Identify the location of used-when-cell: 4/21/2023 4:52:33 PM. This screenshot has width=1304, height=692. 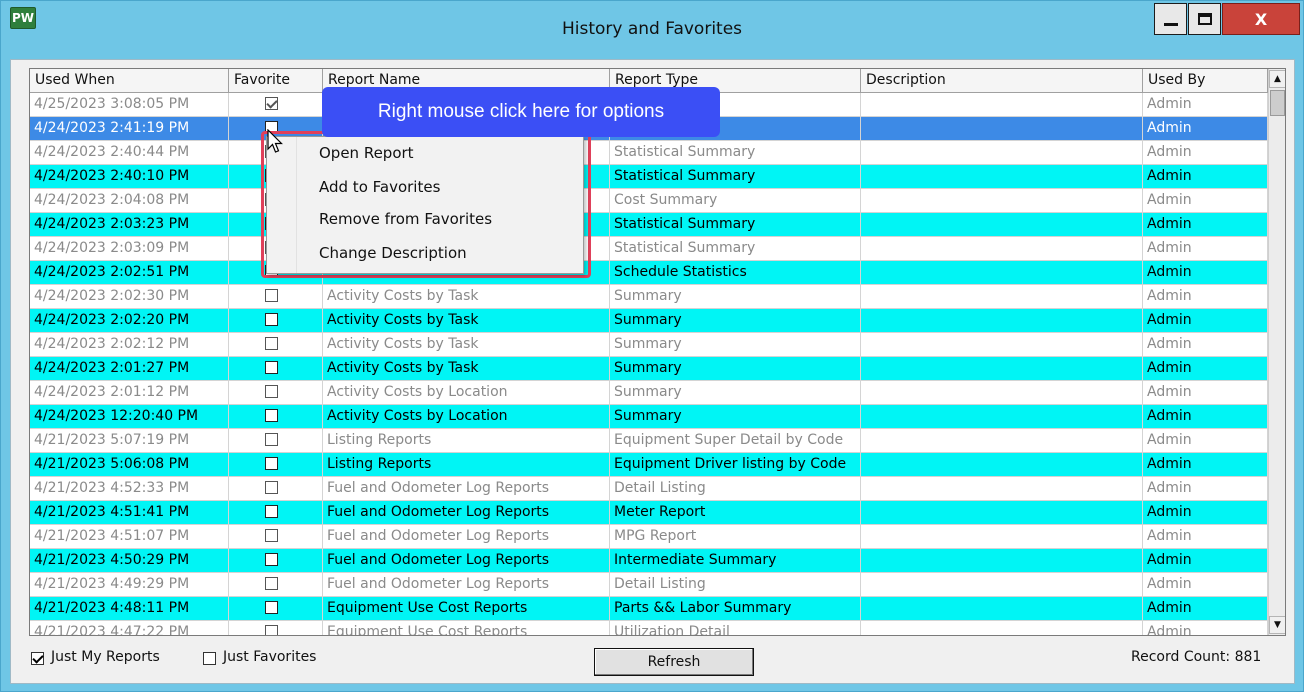
(129, 489).